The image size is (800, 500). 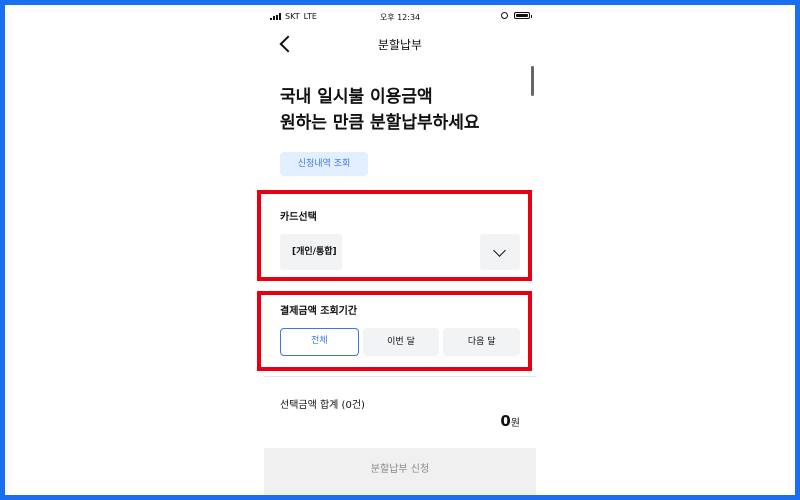 I want to click on battery-icon, so click(x=523, y=15).